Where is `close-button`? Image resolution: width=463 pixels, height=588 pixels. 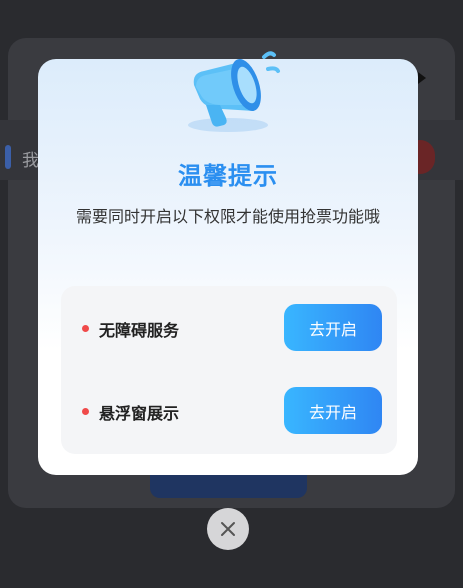
close-button is located at coordinates (228, 529).